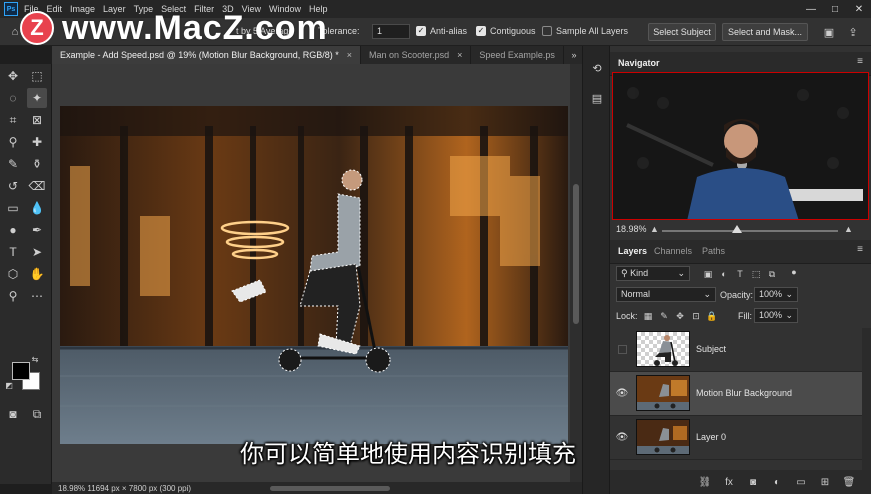  I want to click on filter-smart-object-icon: ⧉, so click(772, 274).